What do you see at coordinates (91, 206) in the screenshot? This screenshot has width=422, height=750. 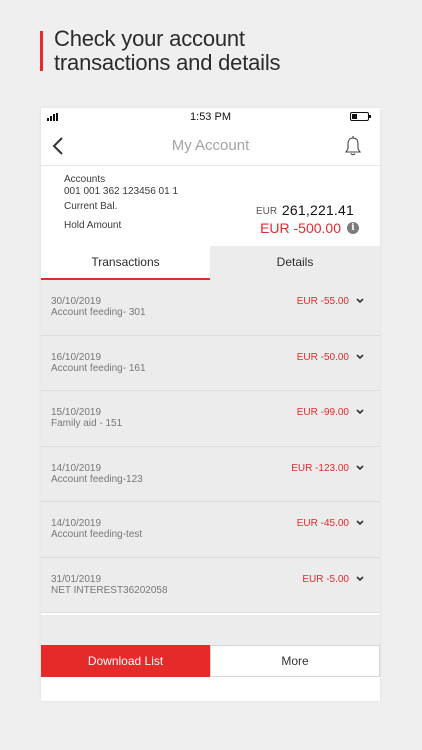 I see `current-balance-label: Current Bal.` at bounding box center [91, 206].